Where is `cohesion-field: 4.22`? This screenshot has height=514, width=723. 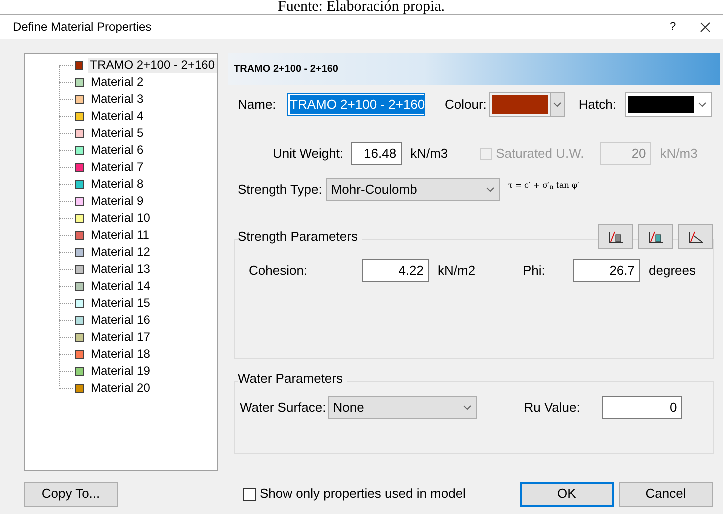 cohesion-field: 4.22 is located at coordinates (395, 270).